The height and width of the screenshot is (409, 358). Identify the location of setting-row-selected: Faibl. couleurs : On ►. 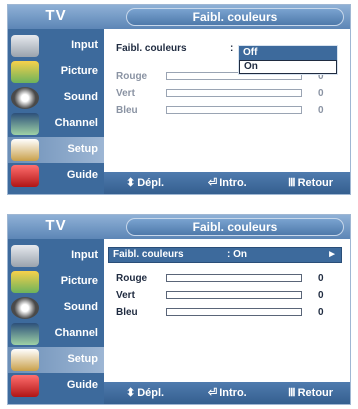
(225, 255).